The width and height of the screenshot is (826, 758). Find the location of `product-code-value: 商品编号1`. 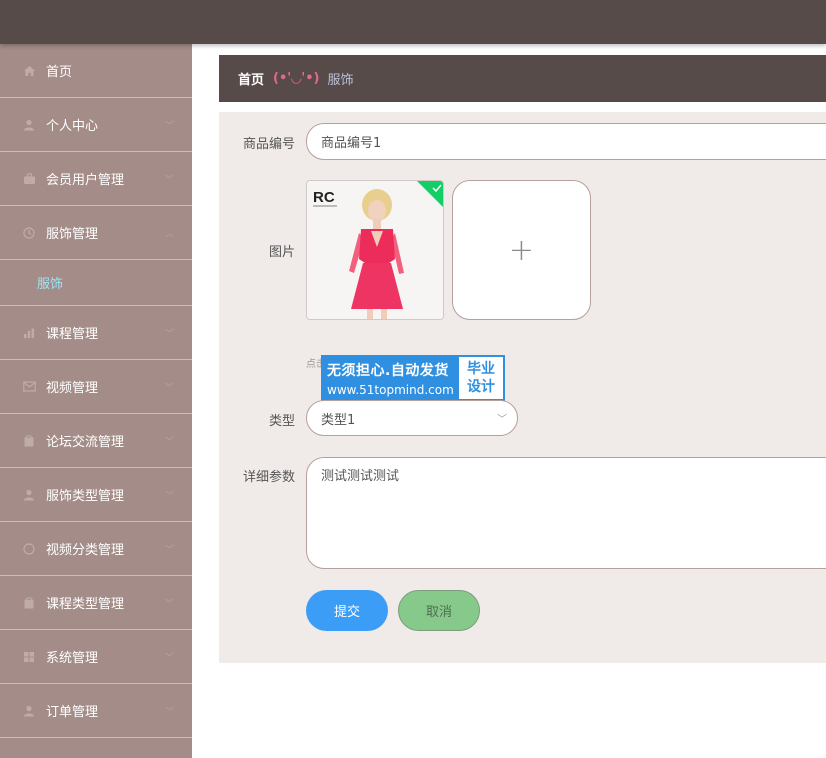

product-code-value: 商品编号1 is located at coordinates (351, 143).